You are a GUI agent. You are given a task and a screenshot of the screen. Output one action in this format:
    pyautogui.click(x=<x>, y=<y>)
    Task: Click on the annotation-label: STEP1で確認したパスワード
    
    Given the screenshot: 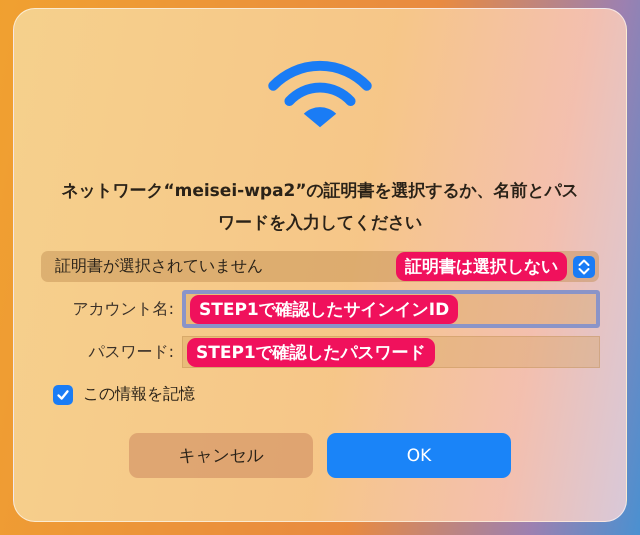 What is the action you would take?
    pyautogui.click(x=311, y=352)
    